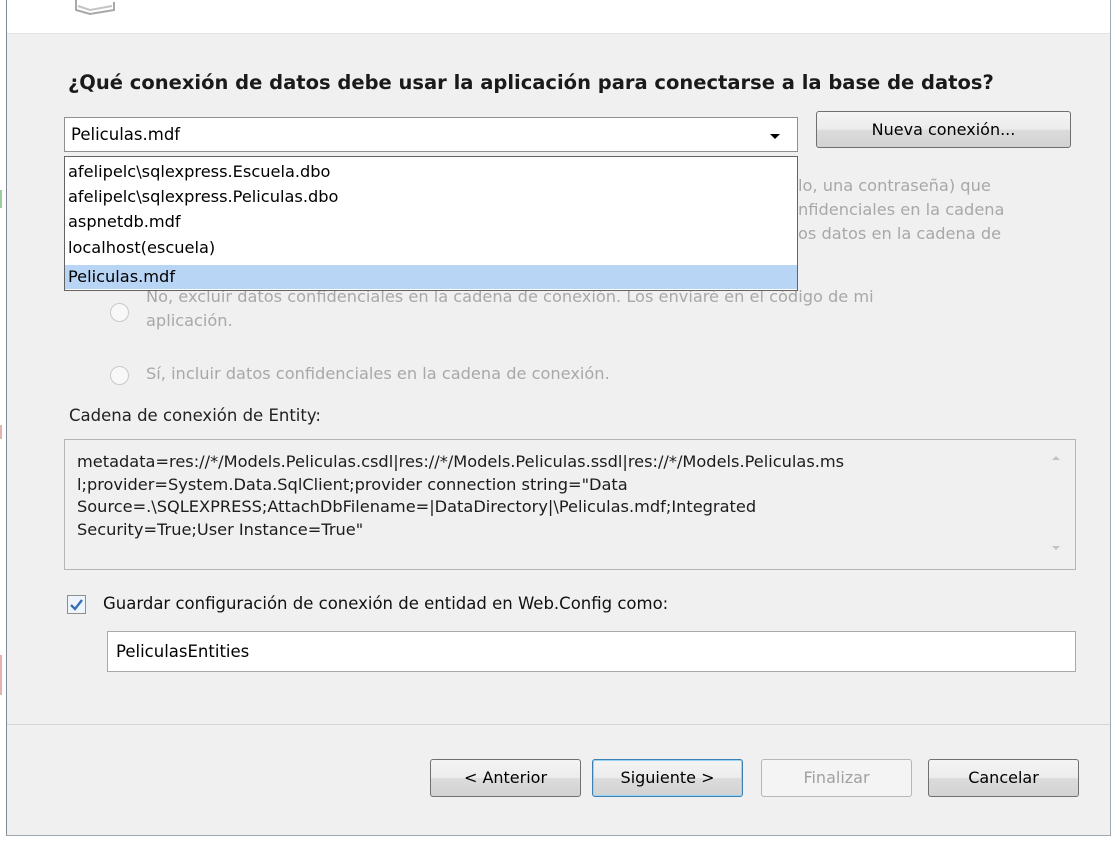  What do you see at coordinates (901, 209) in the screenshot?
I see `hidden-text-line-2: nfidenciales en la cadena` at bounding box center [901, 209].